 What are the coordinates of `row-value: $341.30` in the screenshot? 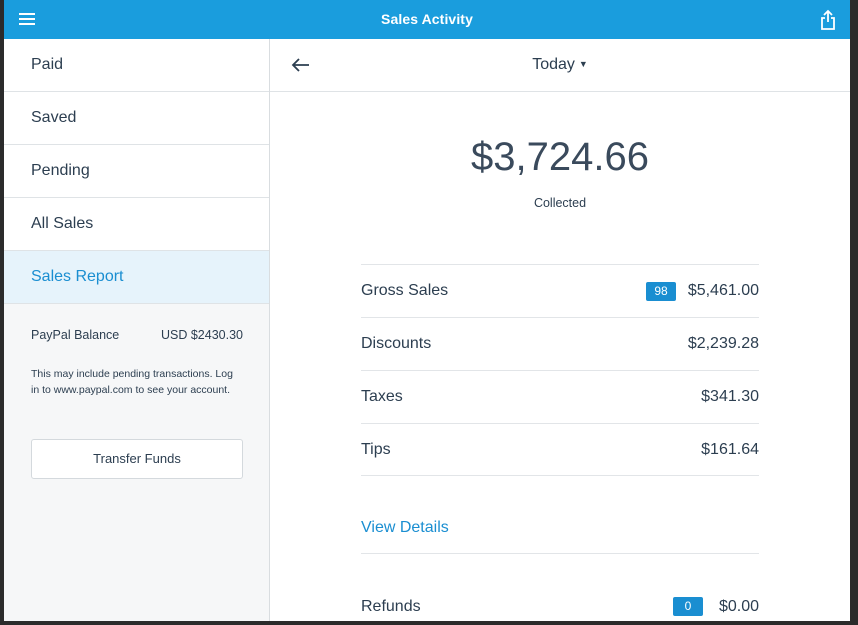 It's located at (730, 396).